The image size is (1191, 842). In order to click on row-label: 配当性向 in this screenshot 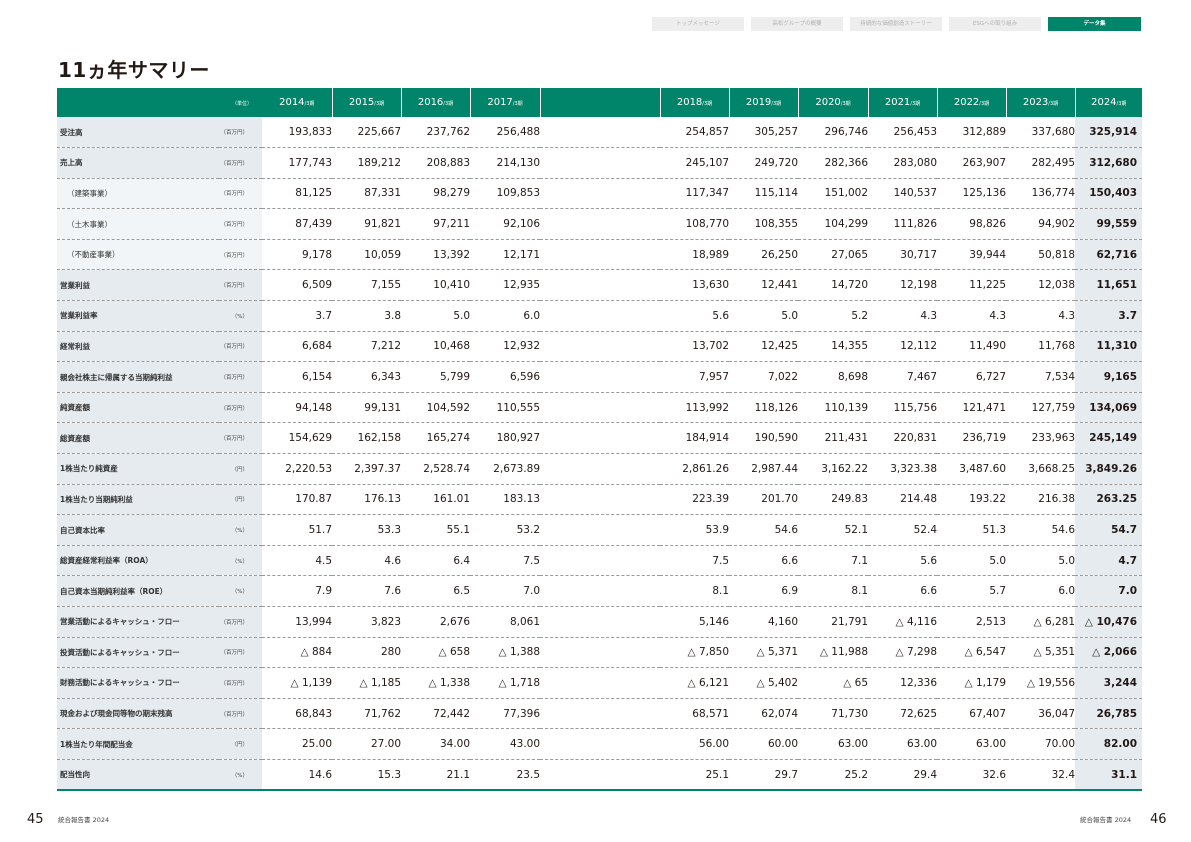, I will do `click(138, 775)`.